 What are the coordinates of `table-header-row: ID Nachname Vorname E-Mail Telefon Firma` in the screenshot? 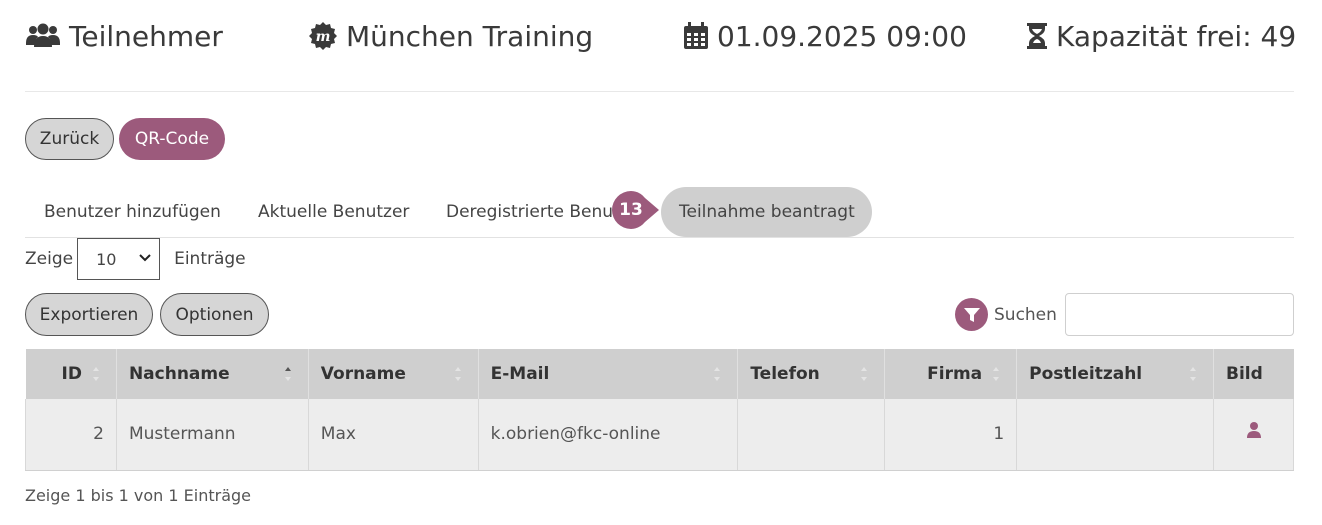 It's located at (659, 374).